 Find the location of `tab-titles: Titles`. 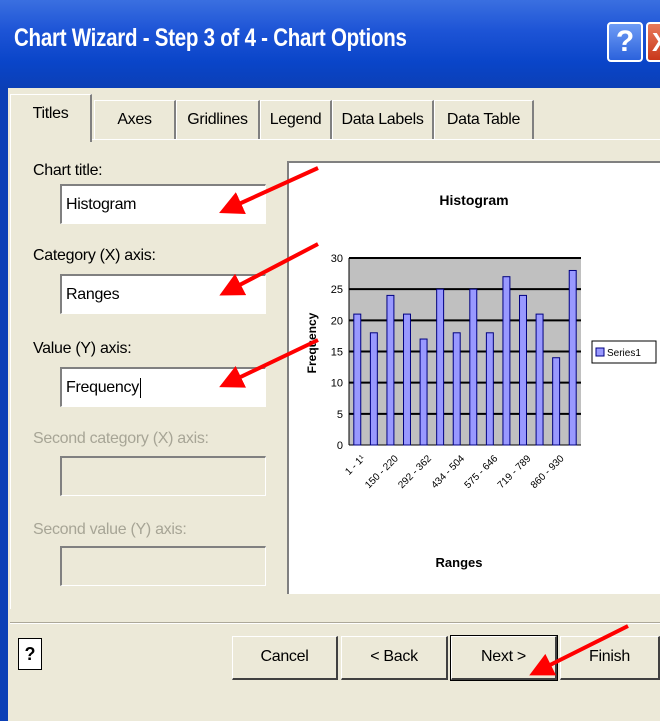

tab-titles: Titles is located at coordinates (51, 118).